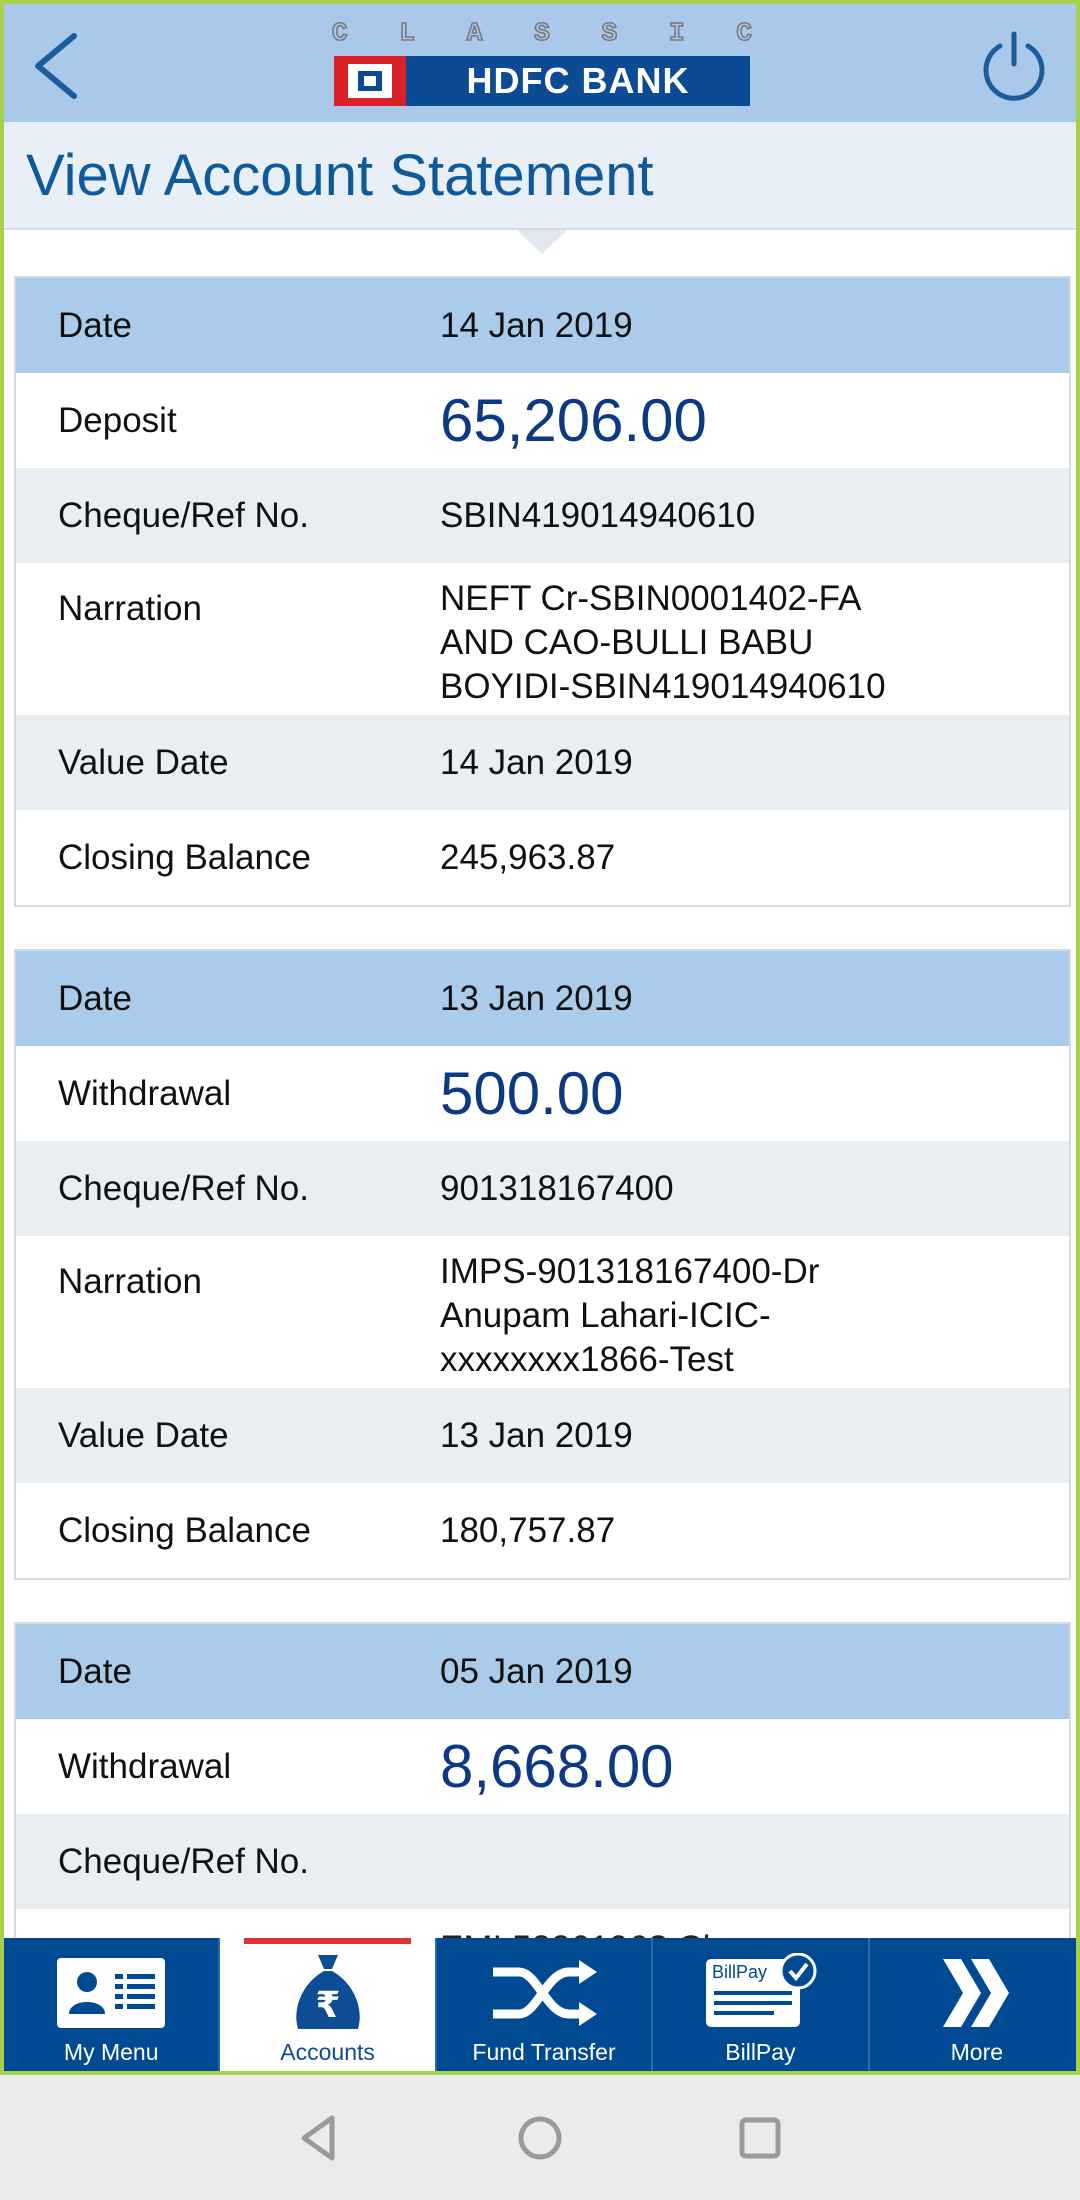 The image size is (1080, 2200). I want to click on amount-row: Deposit 65,206.00, so click(542, 420).